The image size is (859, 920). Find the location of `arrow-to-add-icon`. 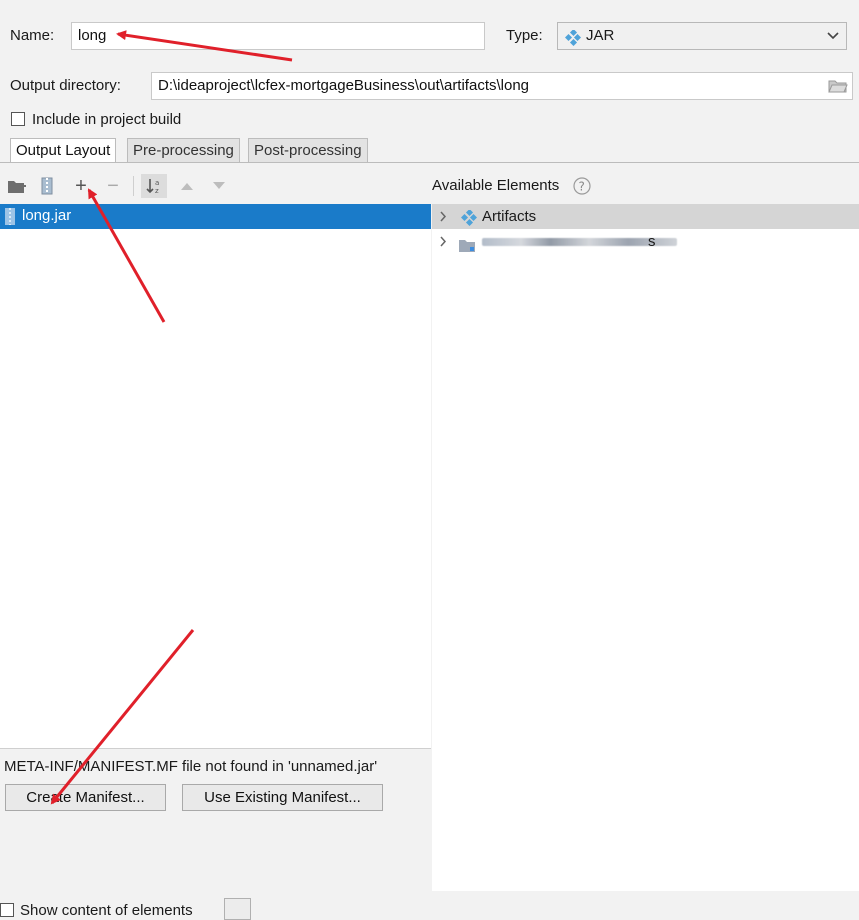

arrow-to-add-icon is located at coordinates (126, 255).